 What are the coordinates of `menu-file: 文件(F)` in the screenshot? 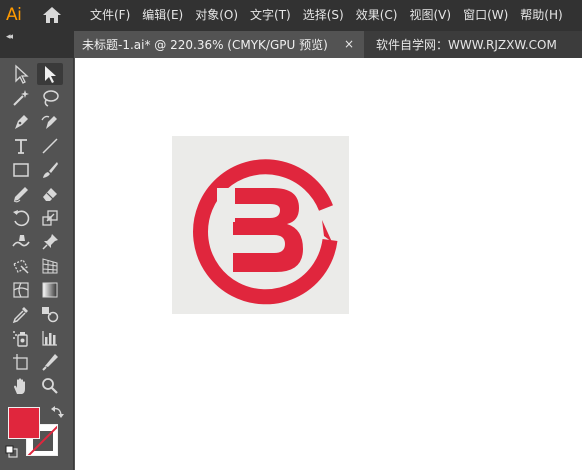 It's located at (110, 15).